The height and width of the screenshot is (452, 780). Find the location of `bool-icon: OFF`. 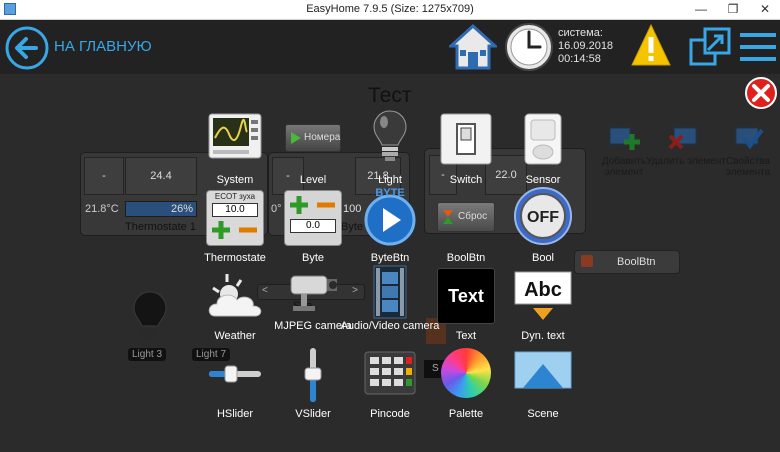

bool-icon: OFF is located at coordinates (543, 216).